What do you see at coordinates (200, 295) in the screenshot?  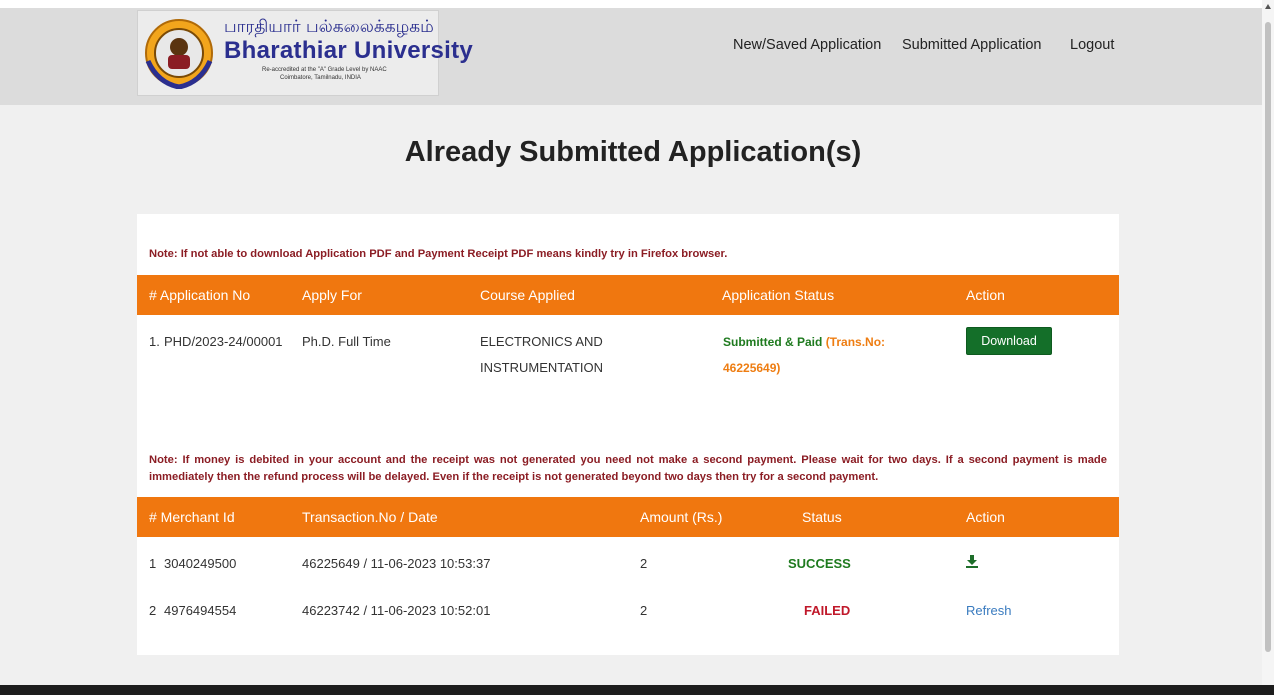 I see `col-application-no: # Application No` at bounding box center [200, 295].